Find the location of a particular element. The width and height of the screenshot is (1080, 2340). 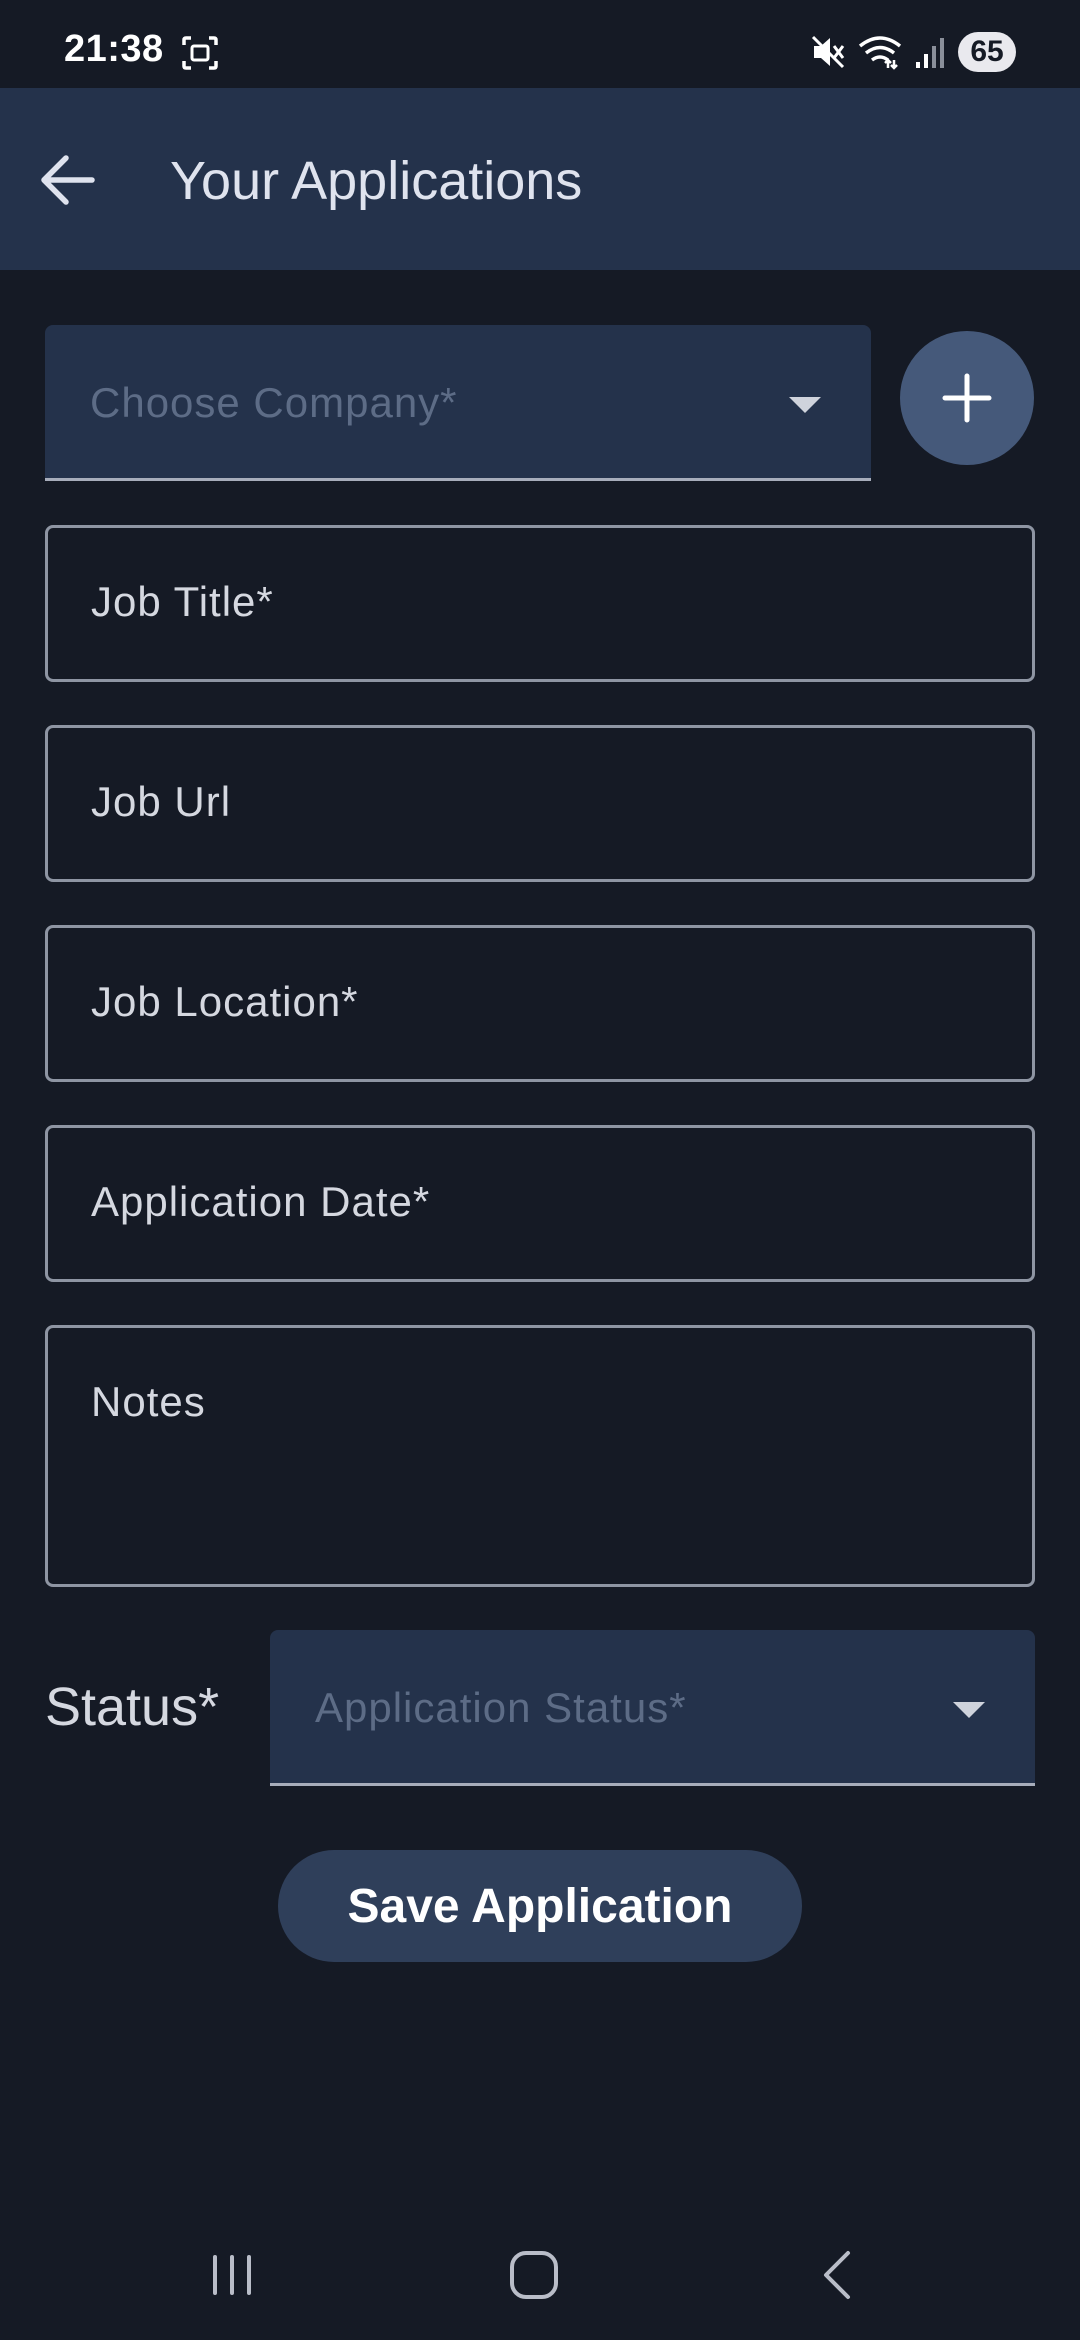

recents-icon is located at coordinates (232, 2275).